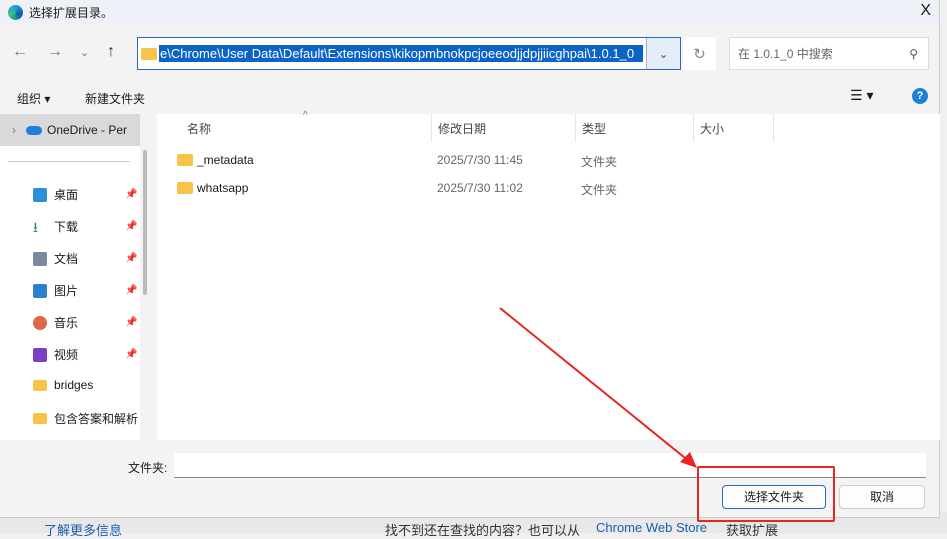 This screenshot has height=539, width=947. What do you see at coordinates (688, 460) in the screenshot?
I see `arrow-head` at bounding box center [688, 460].